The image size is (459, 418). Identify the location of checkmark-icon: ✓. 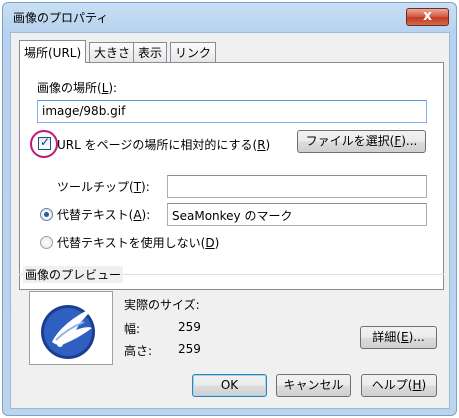
(45, 142).